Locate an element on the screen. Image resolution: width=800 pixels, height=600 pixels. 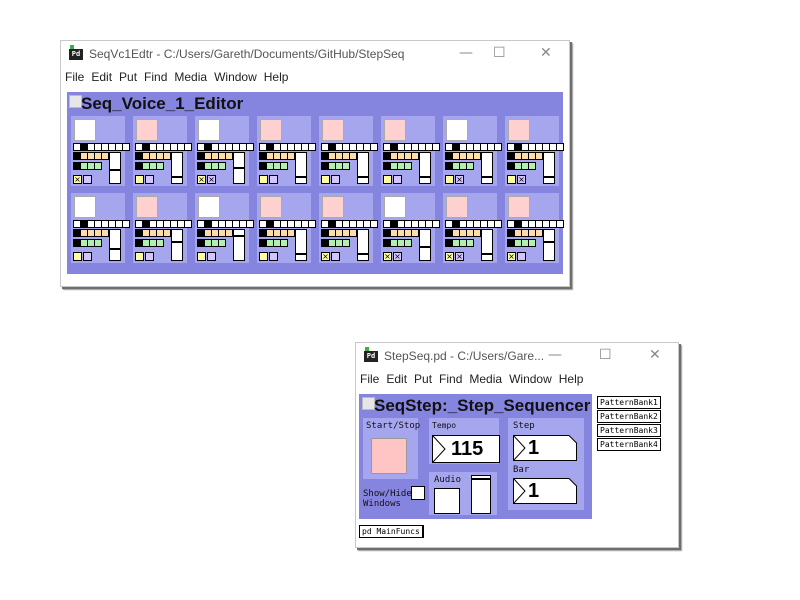
start-stop-bang is located at coordinates (389, 456).